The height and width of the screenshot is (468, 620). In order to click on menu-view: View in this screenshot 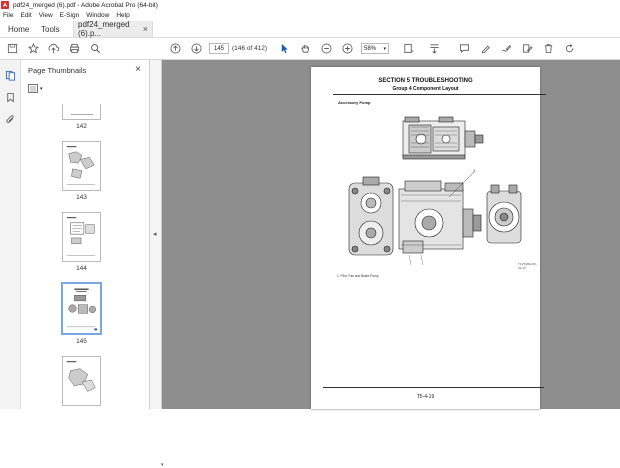, I will do `click(46, 15)`.